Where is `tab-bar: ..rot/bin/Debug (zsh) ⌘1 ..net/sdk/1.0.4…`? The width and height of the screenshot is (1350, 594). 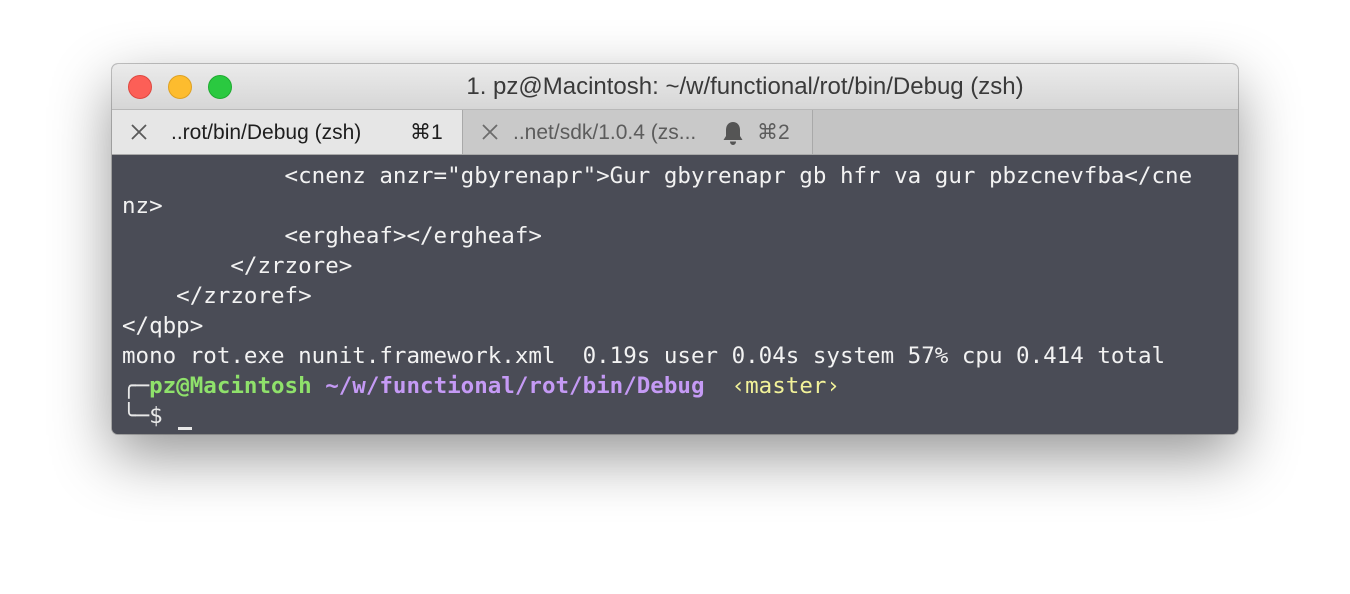 tab-bar: ..rot/bin/Debug (zsh) ⌘1 ..net/sdk/1.0.4… is located at coordinates (675, 132).